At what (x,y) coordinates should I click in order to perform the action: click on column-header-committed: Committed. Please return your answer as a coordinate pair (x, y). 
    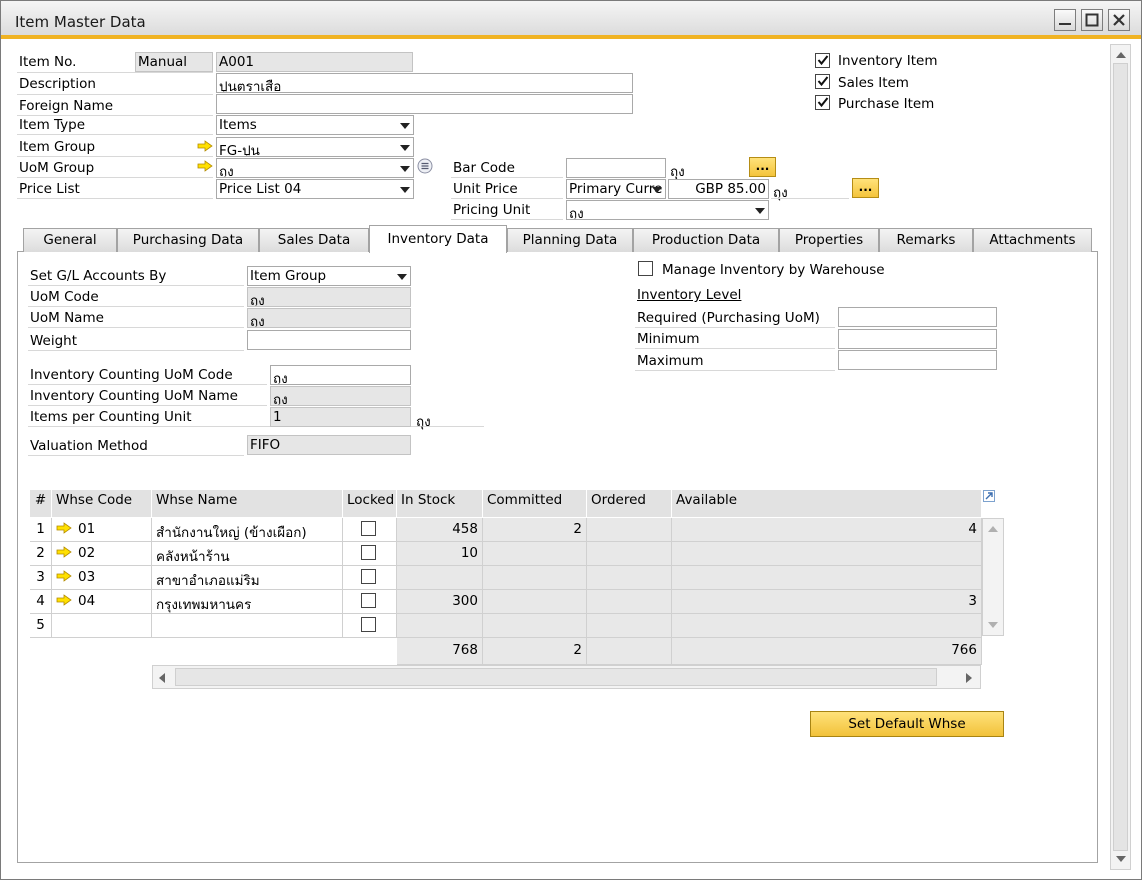
    Looking at the image, I should click on (535, 503).